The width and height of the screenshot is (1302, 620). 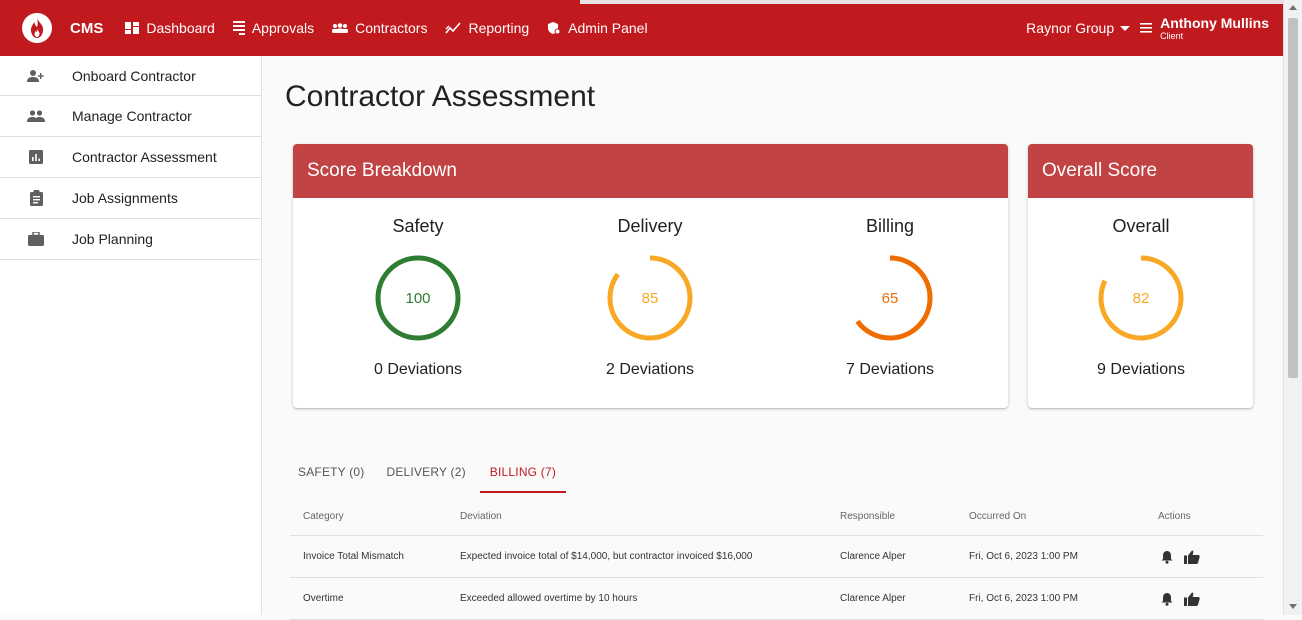 I want to click on overall-score-card: Overall Score Overall 82 9 Deviations, so click(x=1140, y=276).